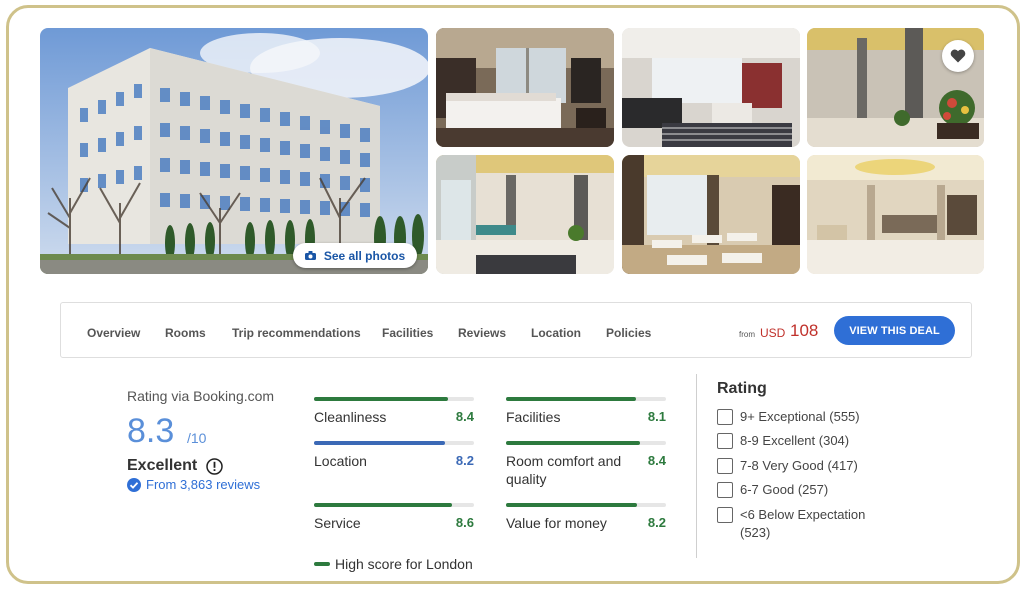 This screenshot has height=589, width=1026. What do you see at coordinates (185, 333) in the screenshot?
I see `tab-rooms: Rooms` at bounding box center [185, 333].